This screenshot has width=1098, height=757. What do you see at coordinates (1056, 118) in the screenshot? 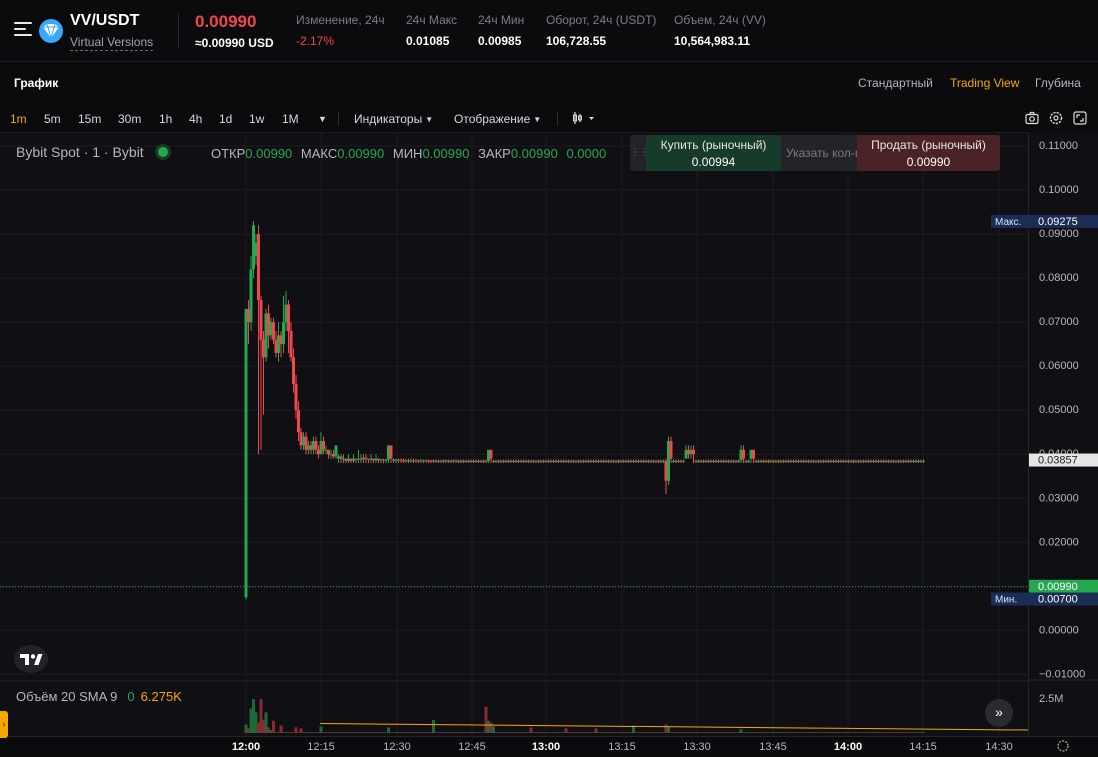
I see `settings-icon` at bounding box center [1056, 118].